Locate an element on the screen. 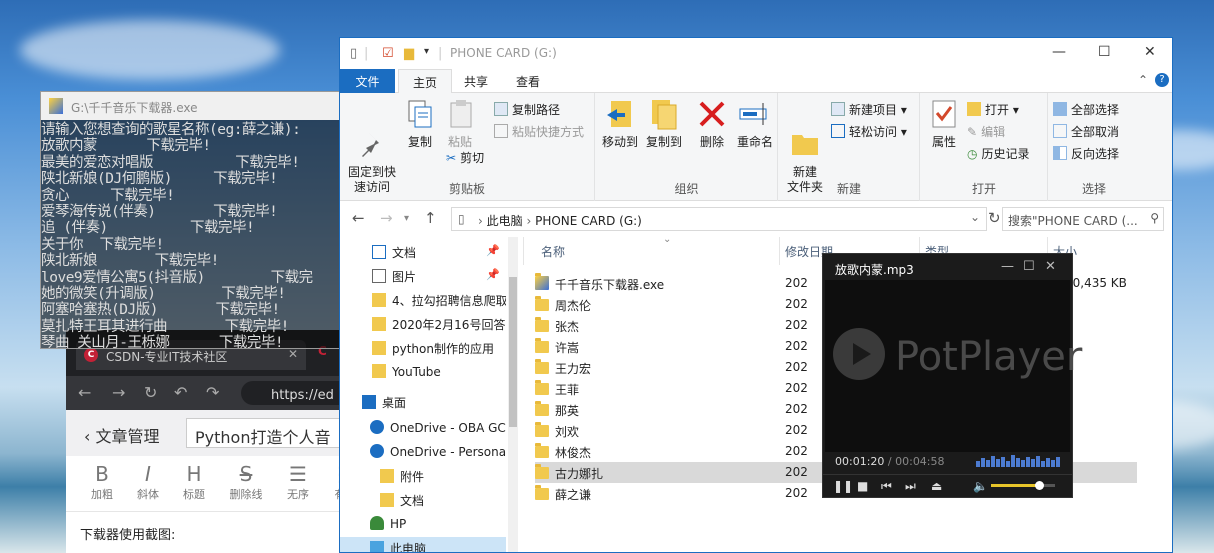 This screenshot has width=1214, height=553. nav-item-label: 附件 is located at coordinates (412, 477).